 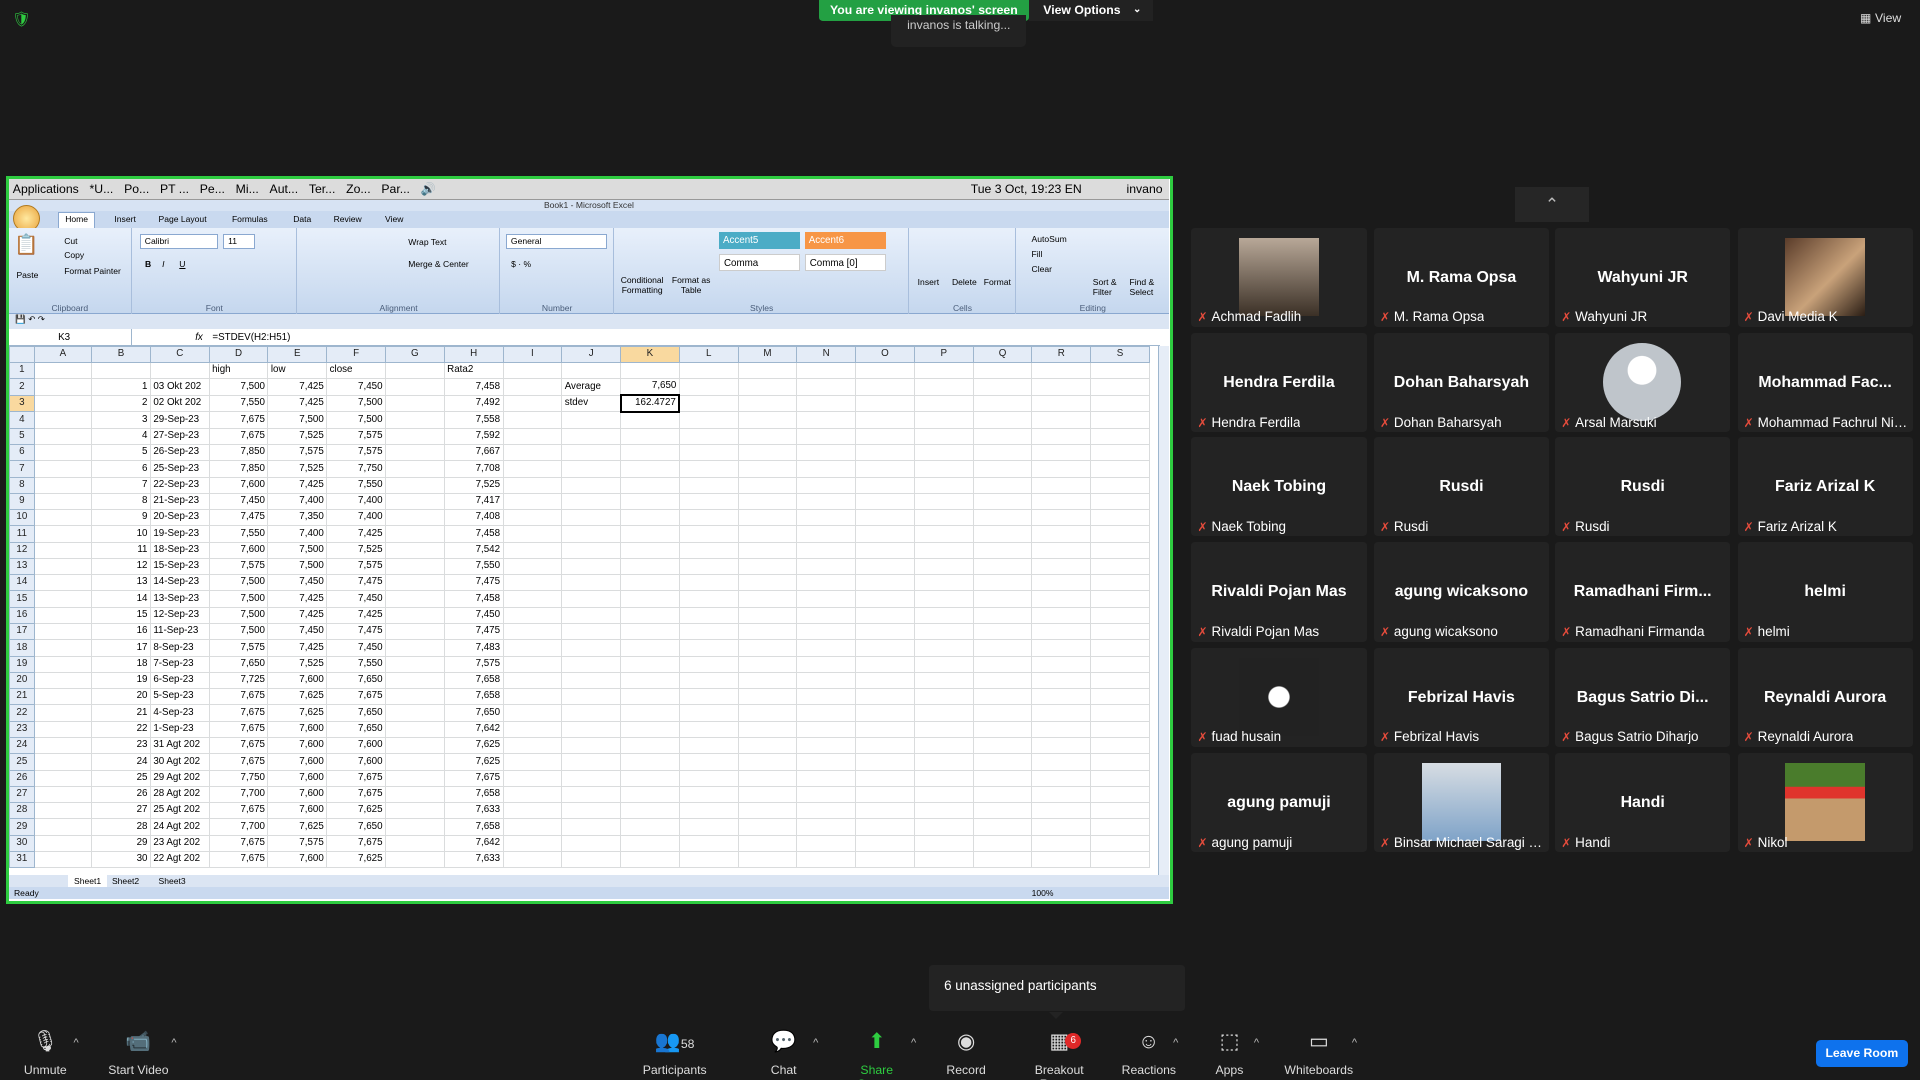 What do you see at coordinates (179, 403) in the screenshot?
I see `cell-date: 02 Okt 202` at bounding box center [179, 403].